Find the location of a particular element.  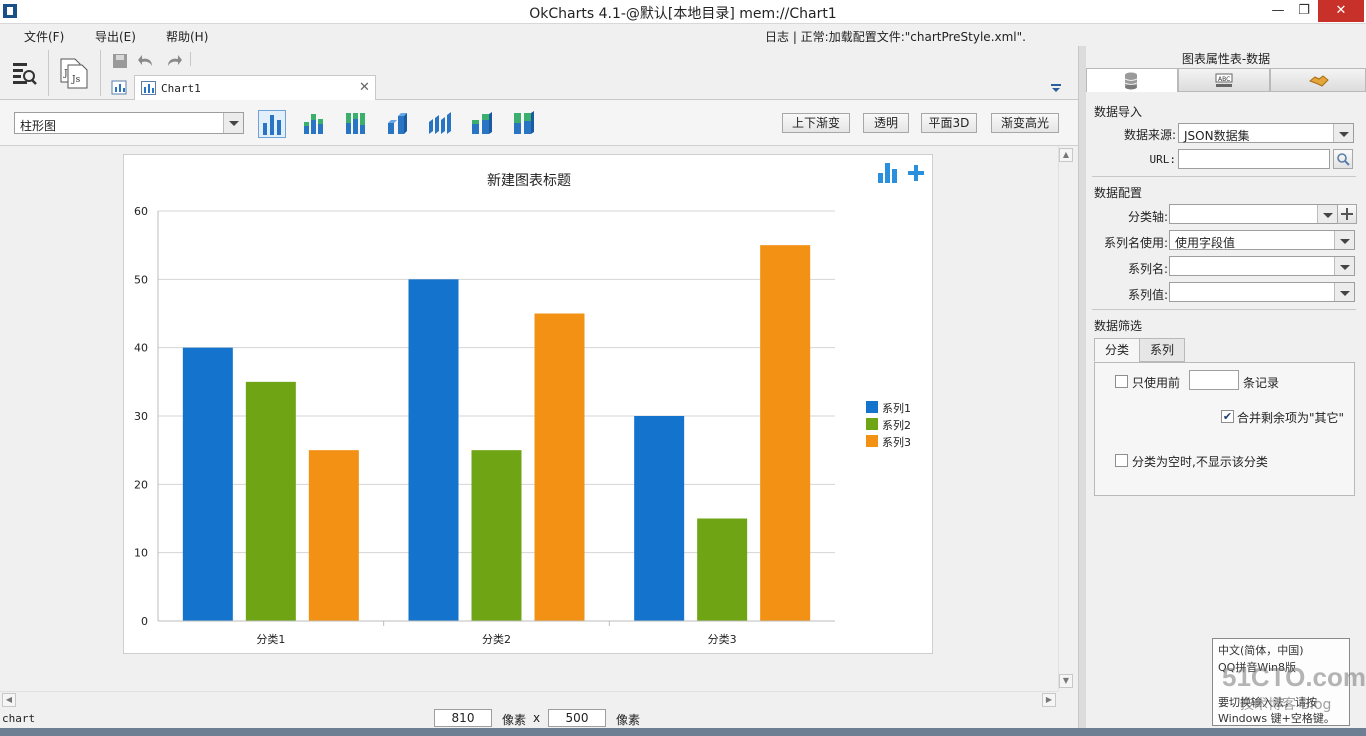

panel-splitter is located at coordinates (1082, 391).